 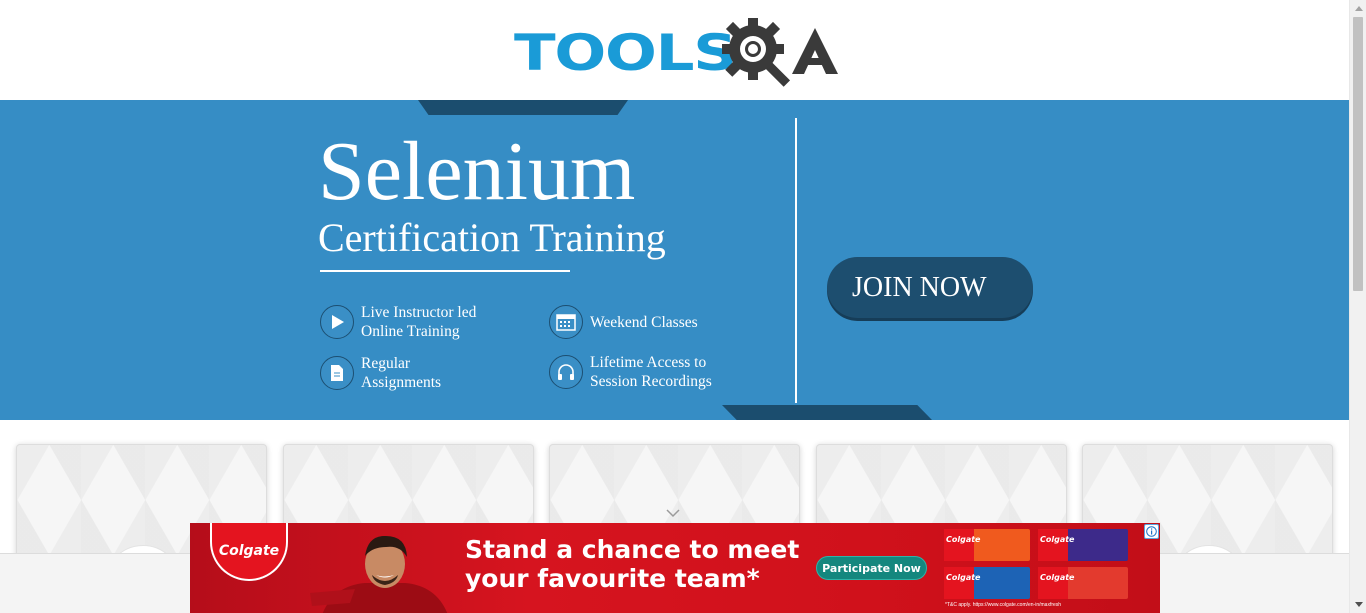 What do you see at coordinates (651, 381) in the screenshot?
I see `feature-line: Session Recordings` at bounding box center [651, 381].